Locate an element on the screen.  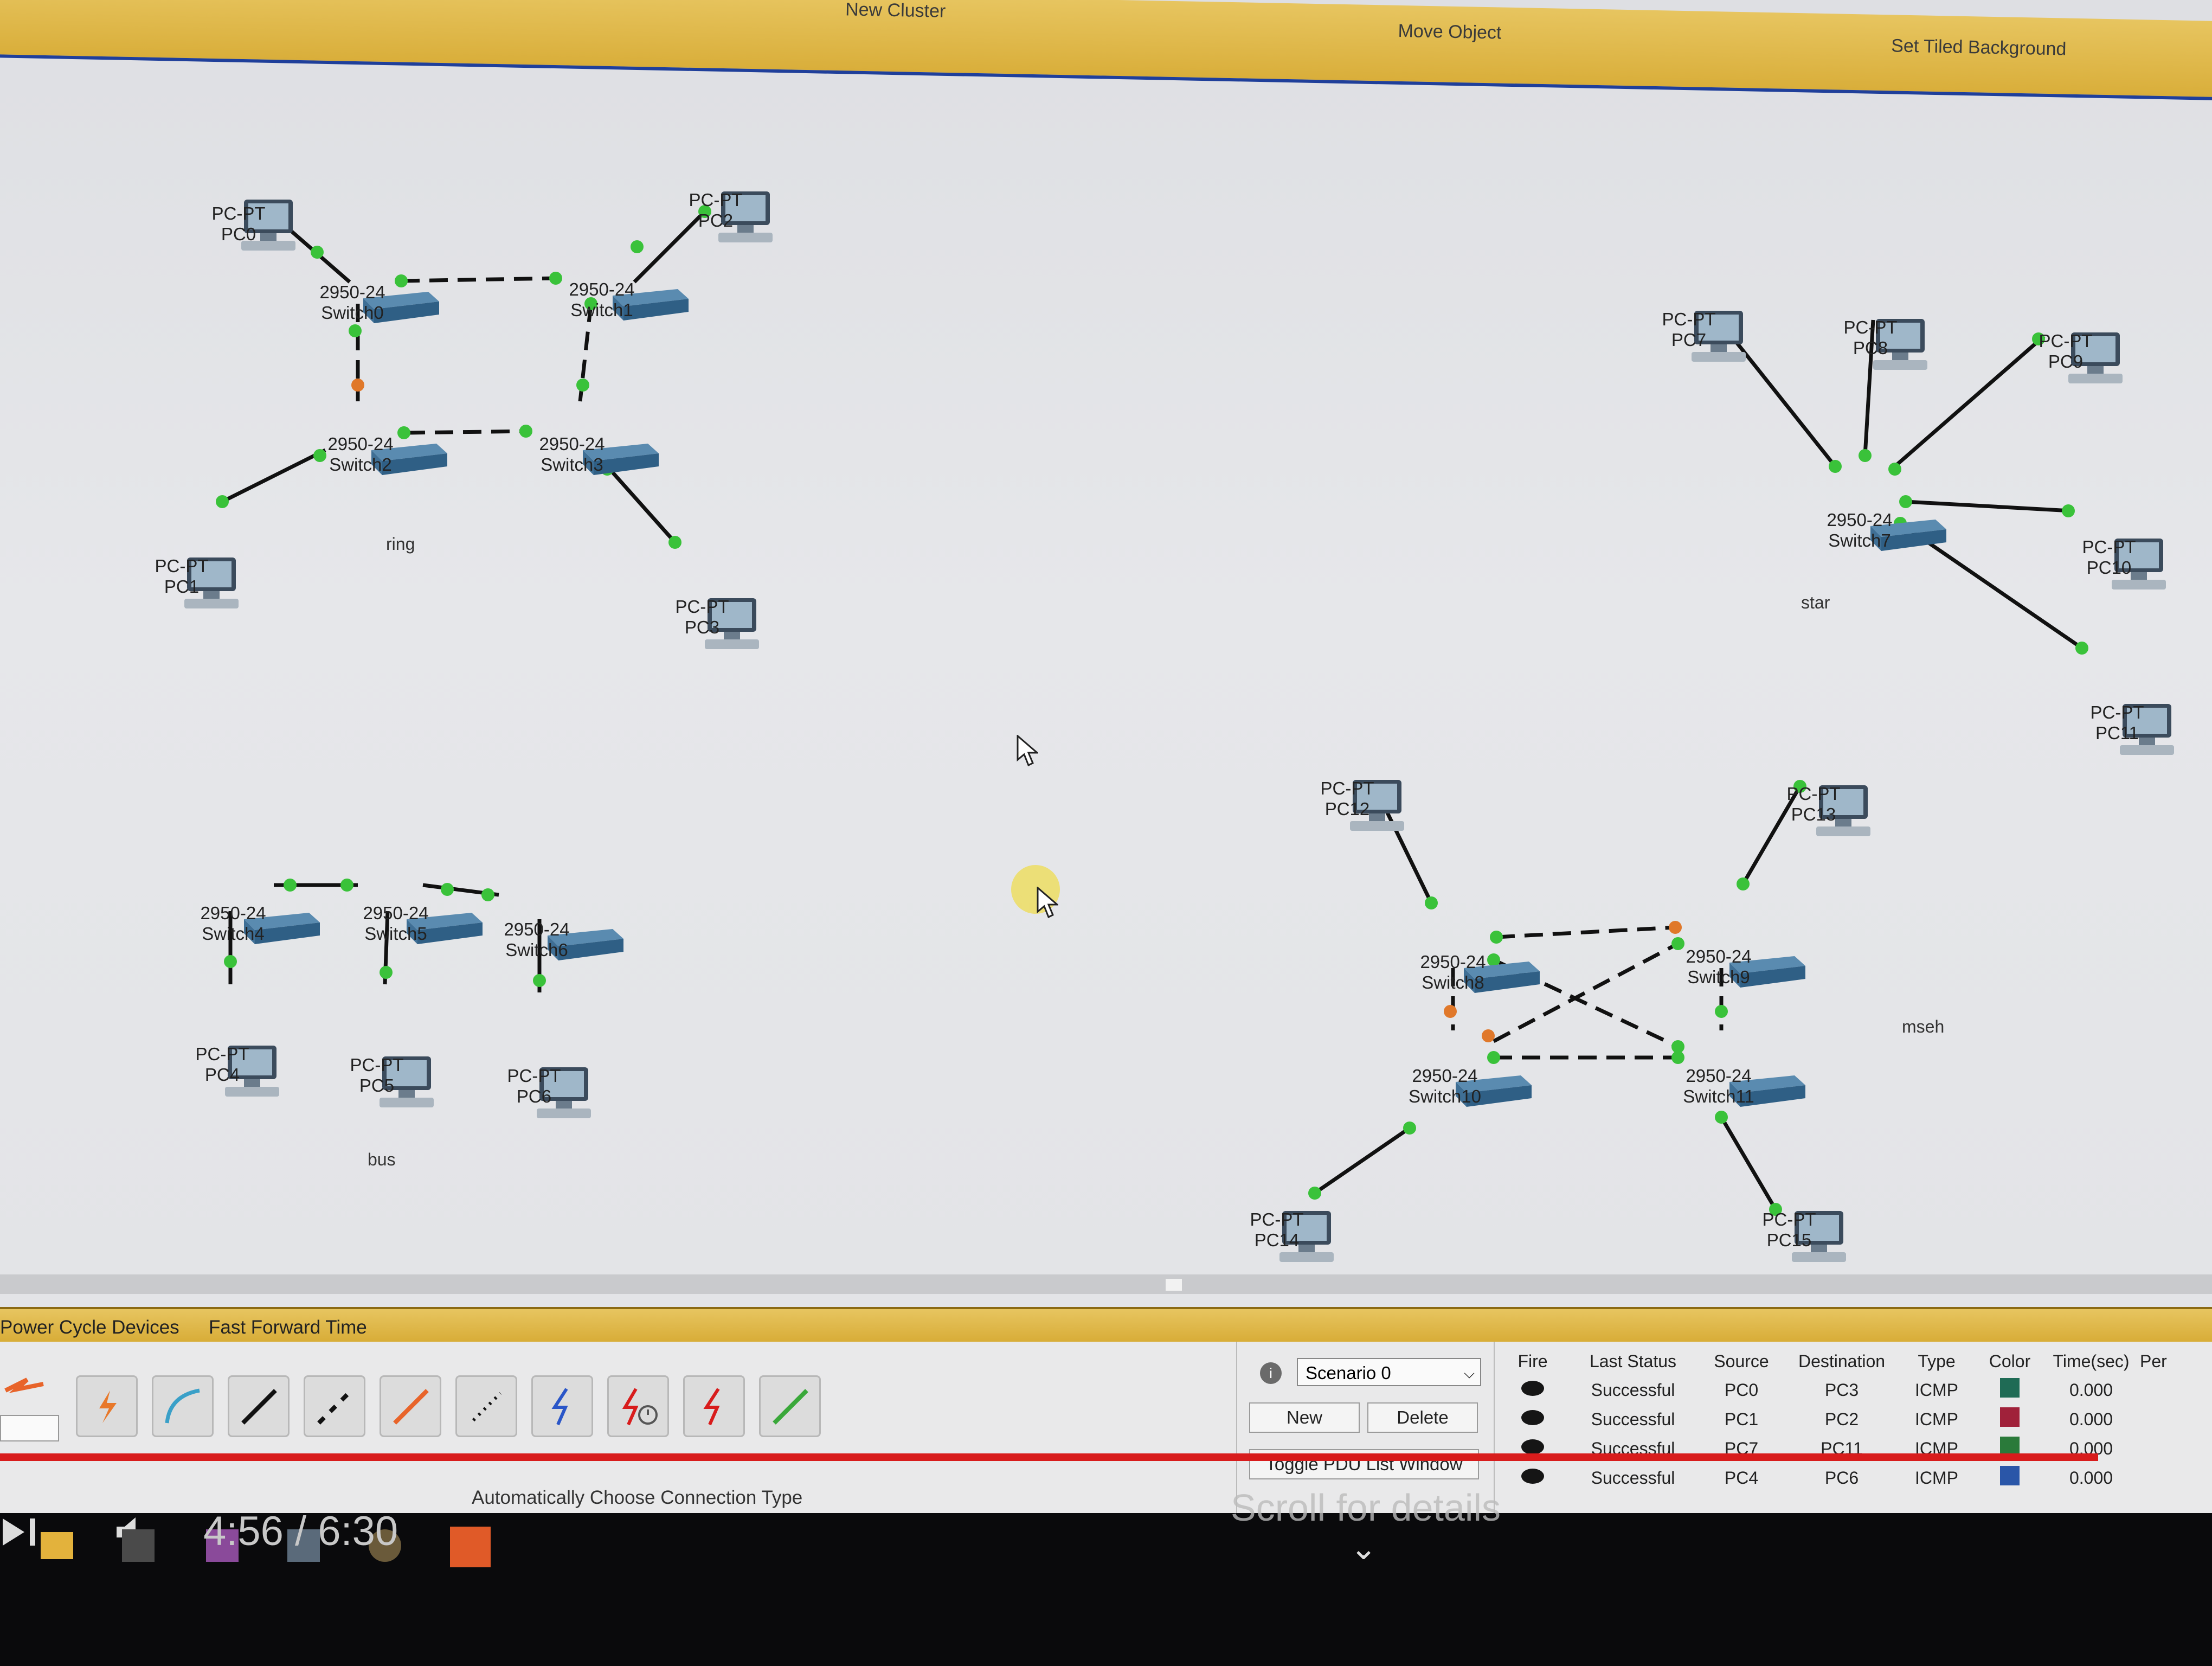
ring-group-label: ring is located at coordinates (400, 544).